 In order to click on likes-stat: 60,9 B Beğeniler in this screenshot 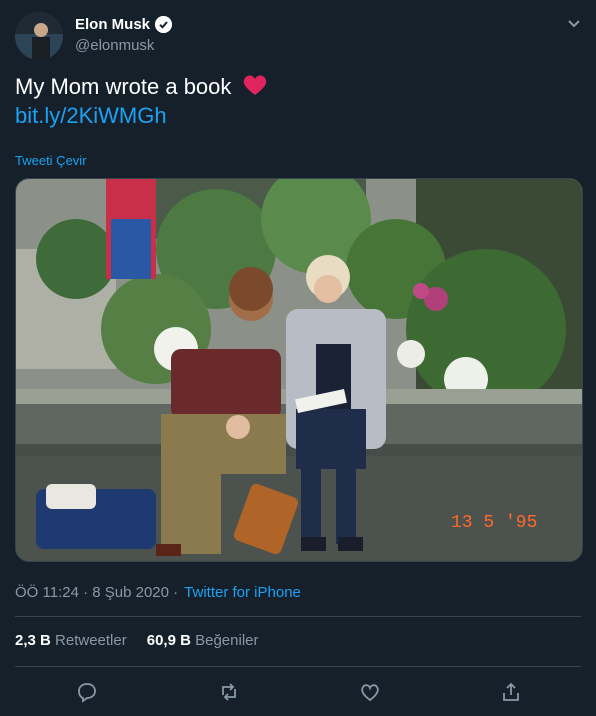, I will do `click(203, 640)`.